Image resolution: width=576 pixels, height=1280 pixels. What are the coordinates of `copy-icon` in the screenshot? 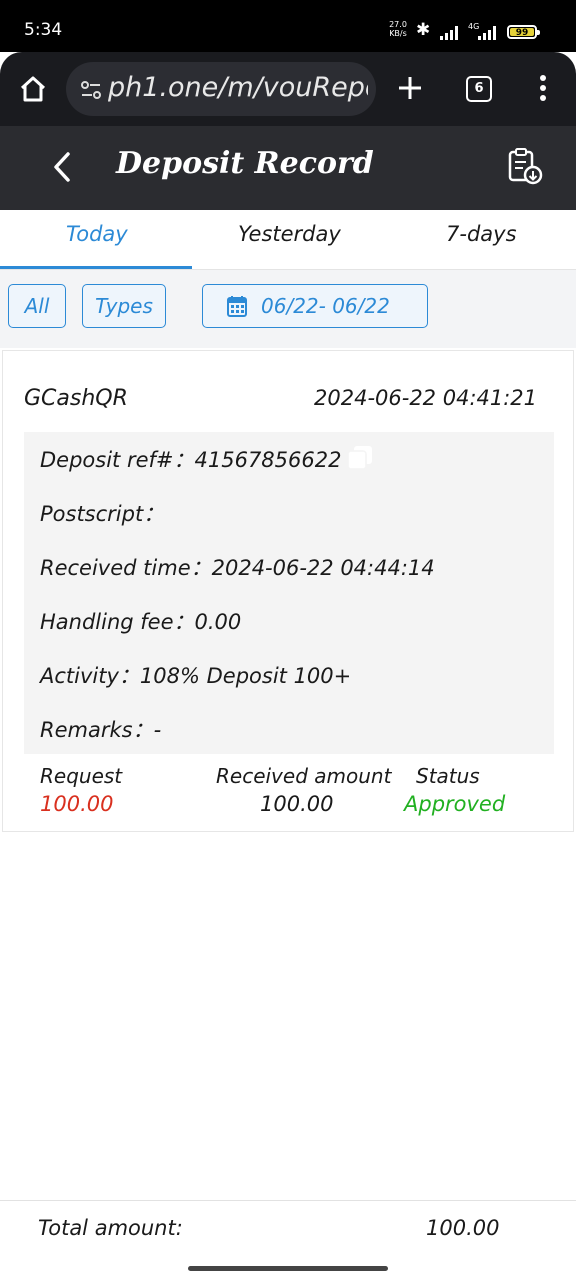 It's located at (361, 457).